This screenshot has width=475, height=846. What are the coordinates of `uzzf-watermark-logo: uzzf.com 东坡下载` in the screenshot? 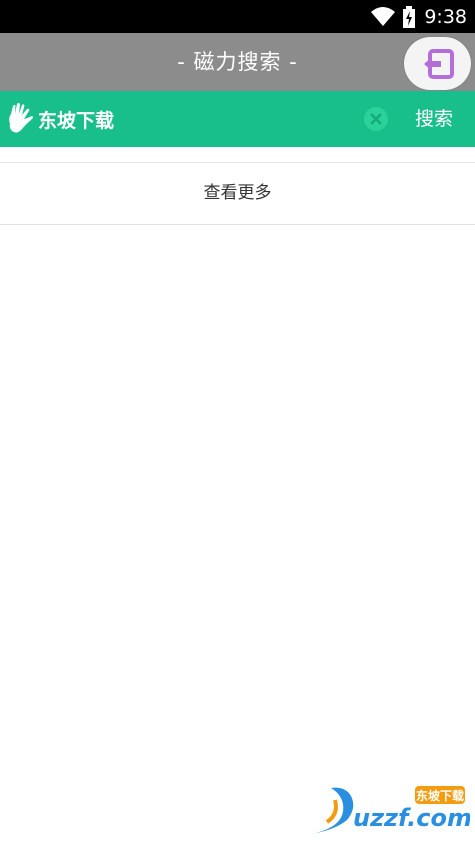 It's located at (390, 810).